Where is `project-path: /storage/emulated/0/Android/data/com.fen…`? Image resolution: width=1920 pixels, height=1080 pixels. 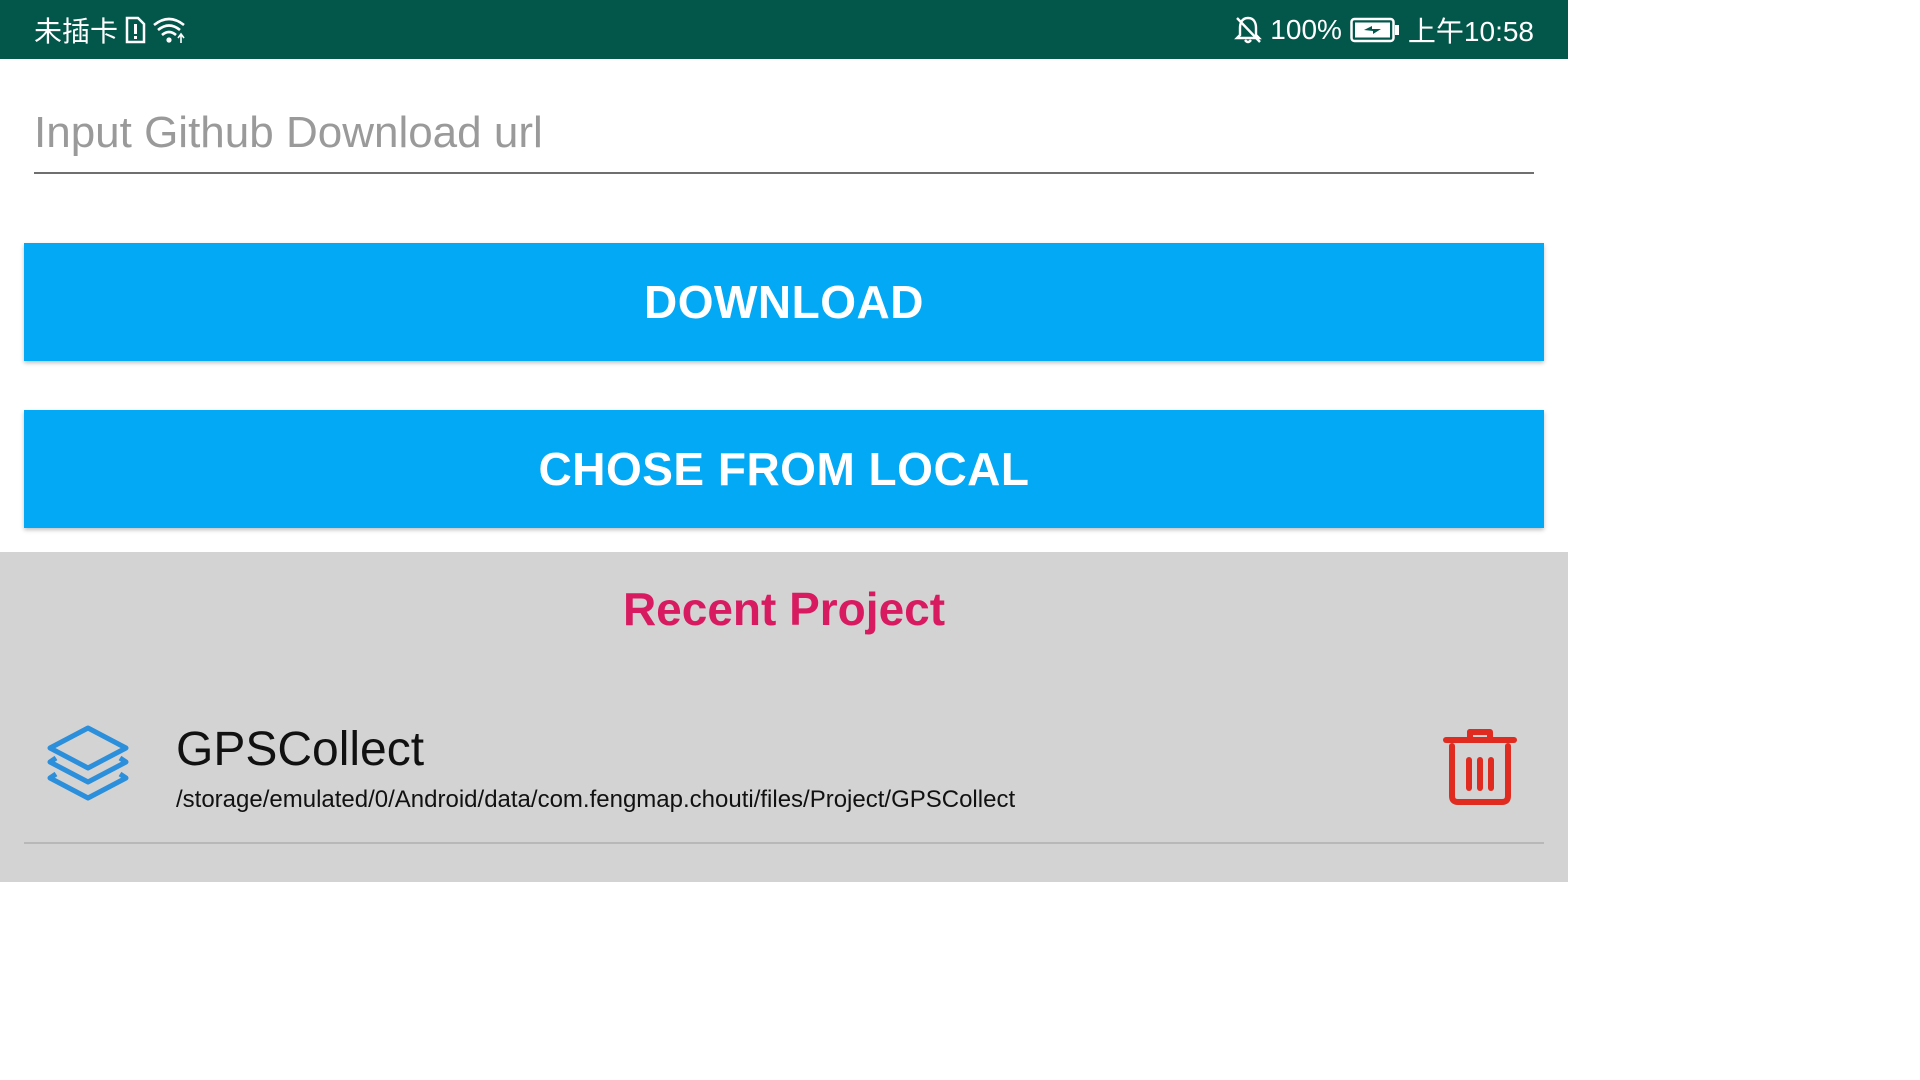
project-path: /storage/emulated/0/Android/data/com.fen… is located at coordinates (596, 799).